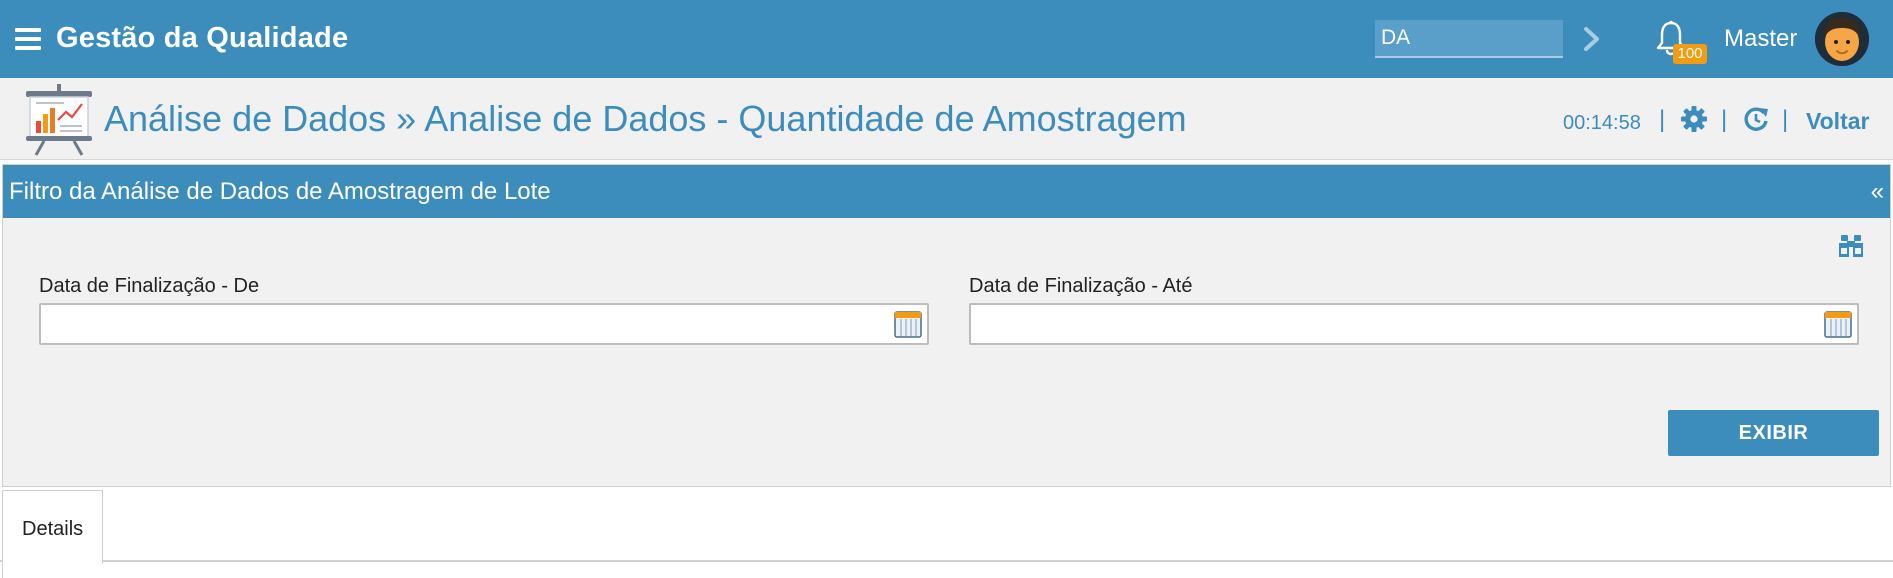  Describe the element at coordinates (2, 570) in the screenshot. I see `divider` at that location.